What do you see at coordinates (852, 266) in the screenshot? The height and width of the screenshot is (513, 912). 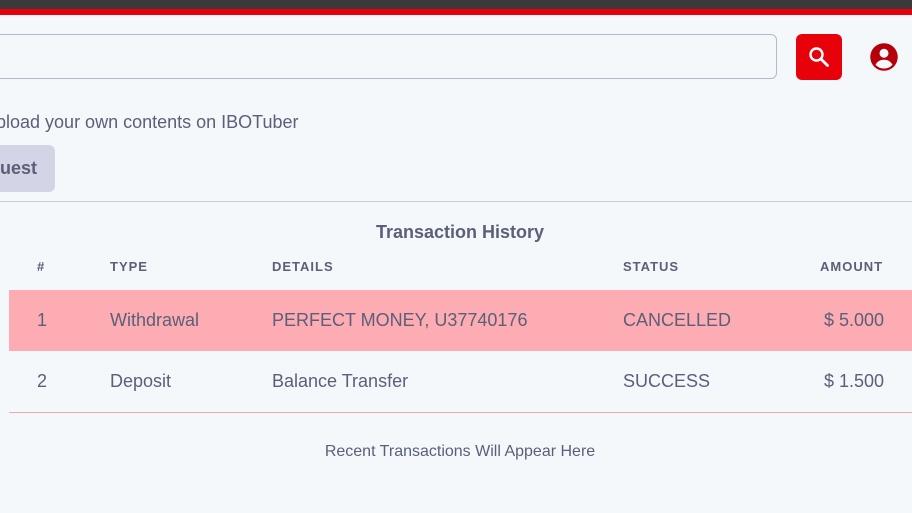 I see `column-header-amount: AMOUNT` at bounding box center [852, 266].